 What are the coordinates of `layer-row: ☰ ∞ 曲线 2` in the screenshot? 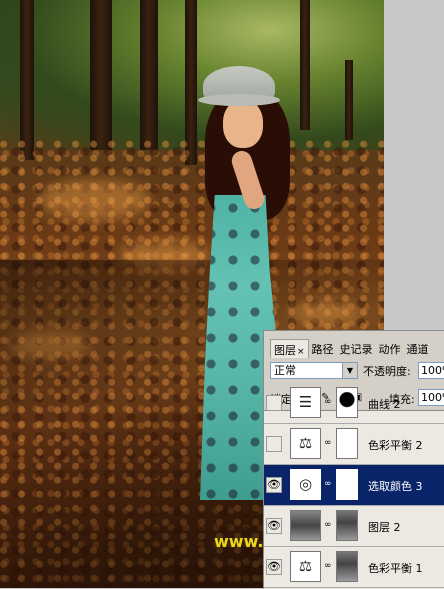 It's located at (354, 403).